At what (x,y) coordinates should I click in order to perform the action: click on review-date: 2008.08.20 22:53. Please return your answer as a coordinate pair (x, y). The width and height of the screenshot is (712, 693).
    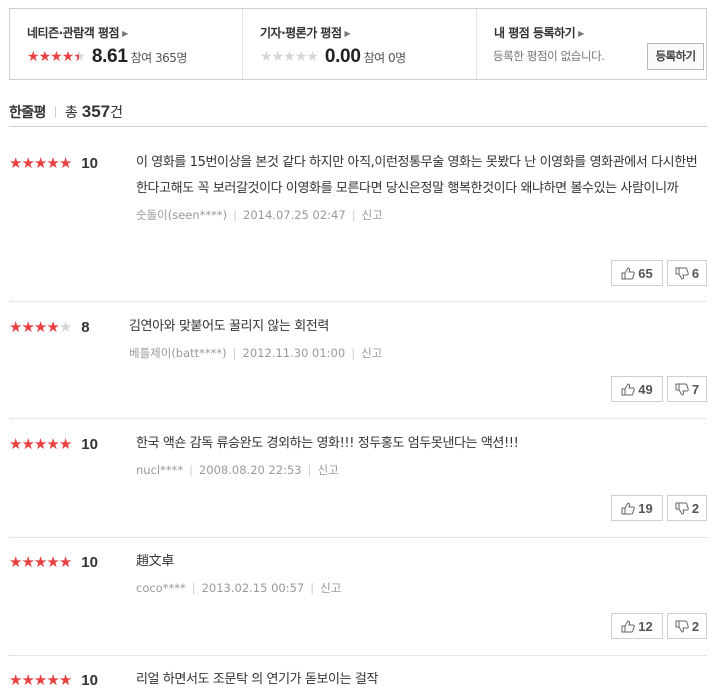
    Looking at the image, I should click on (250, 470).